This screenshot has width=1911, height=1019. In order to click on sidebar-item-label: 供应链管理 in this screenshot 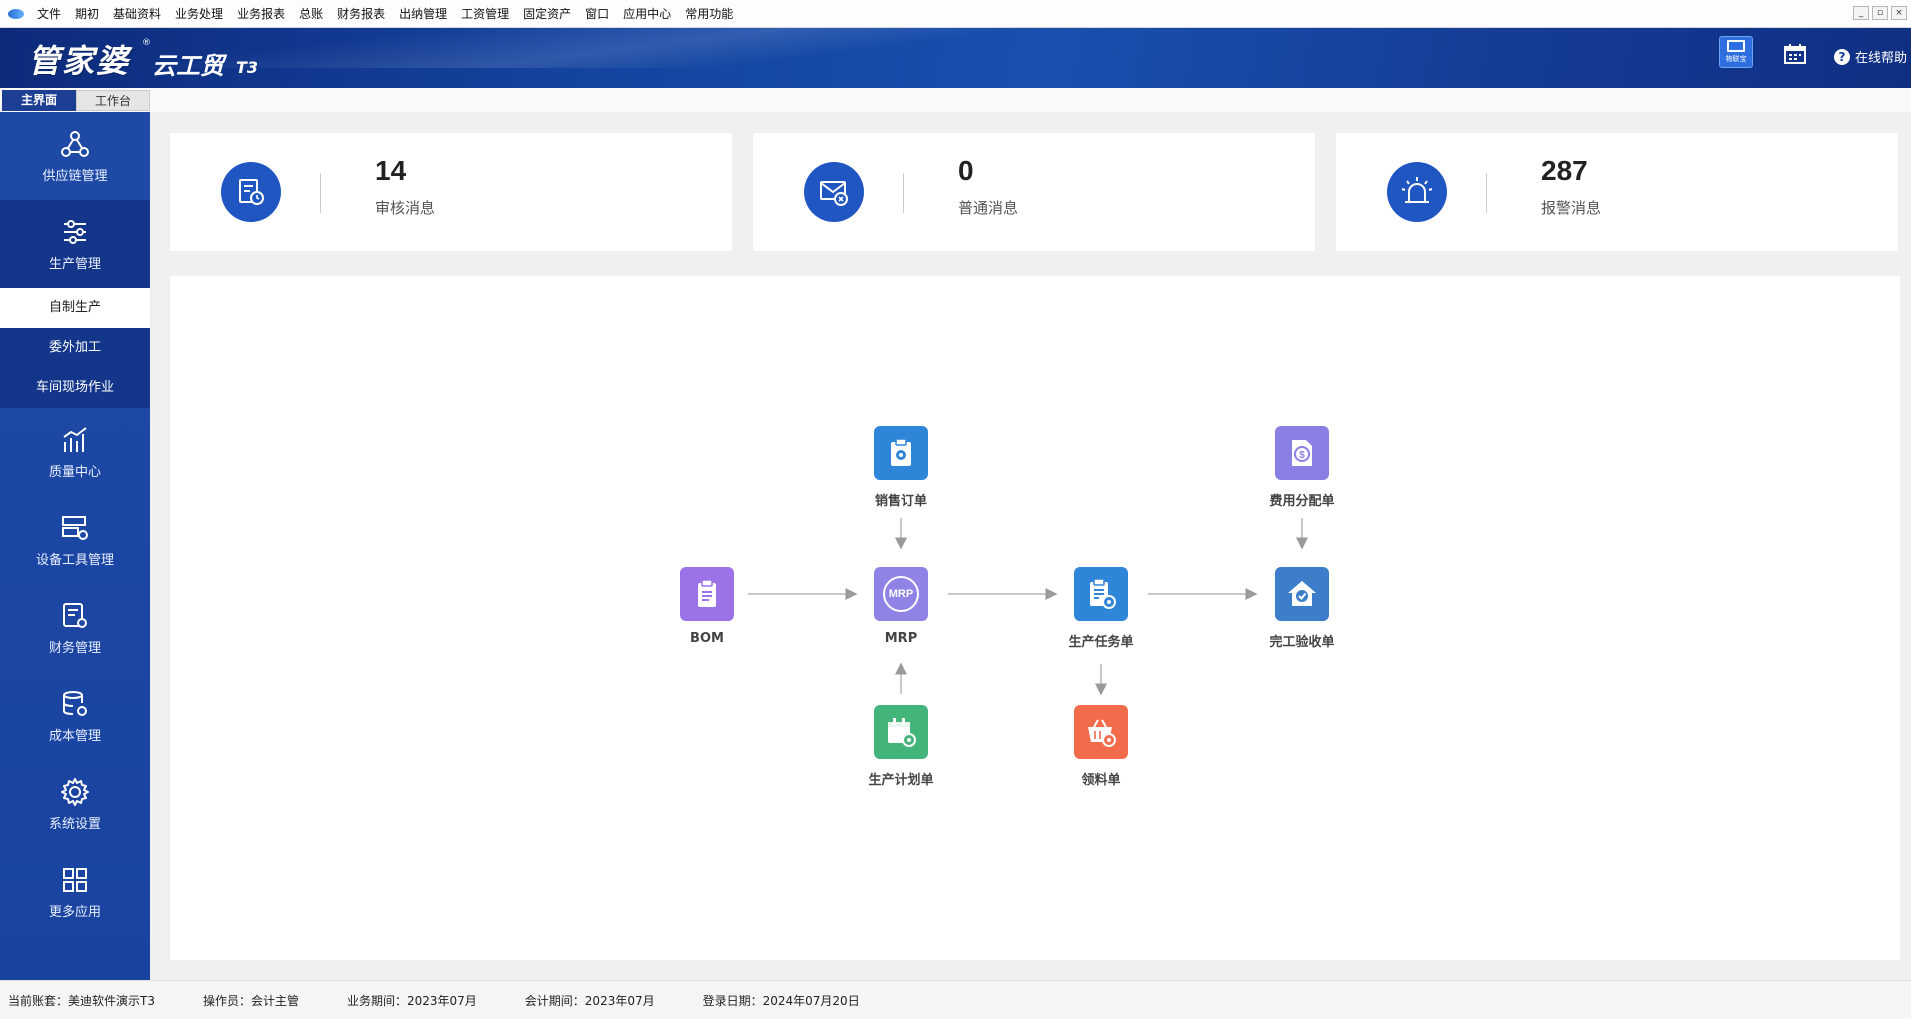, I will do `click(75, 176)`.